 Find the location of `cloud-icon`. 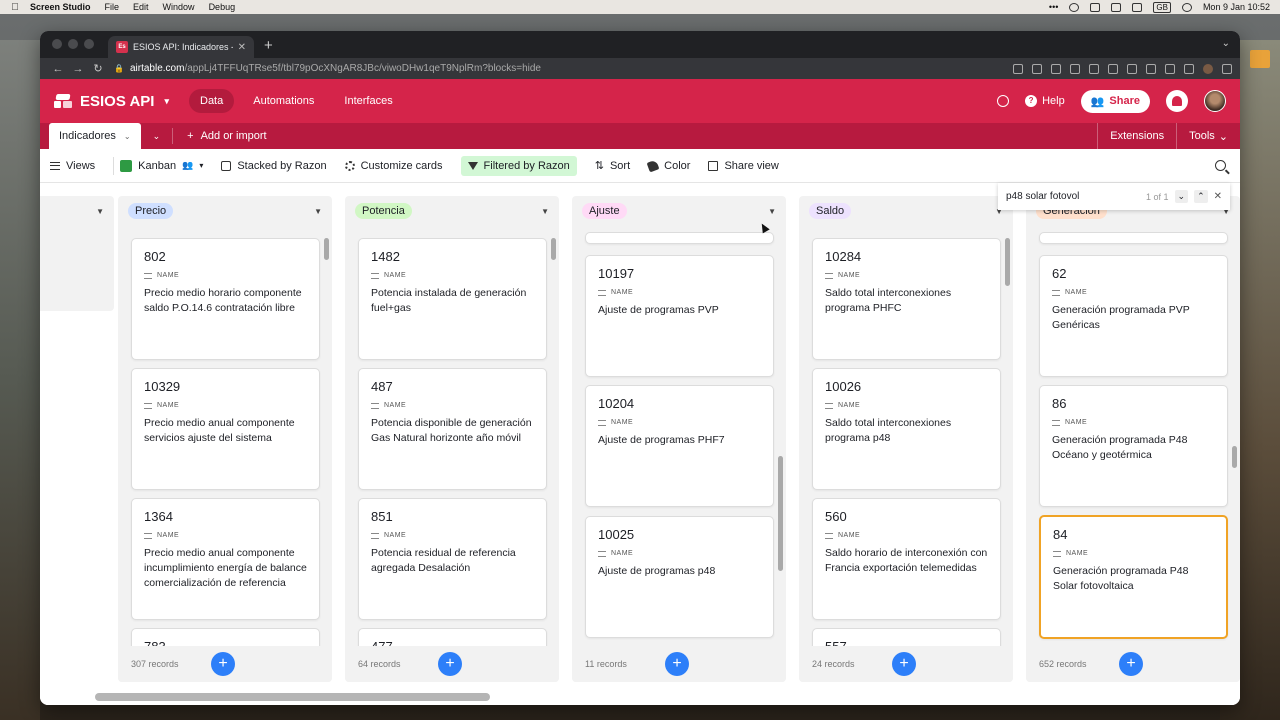

cloud-icon is located at coordinates (1075, 68).